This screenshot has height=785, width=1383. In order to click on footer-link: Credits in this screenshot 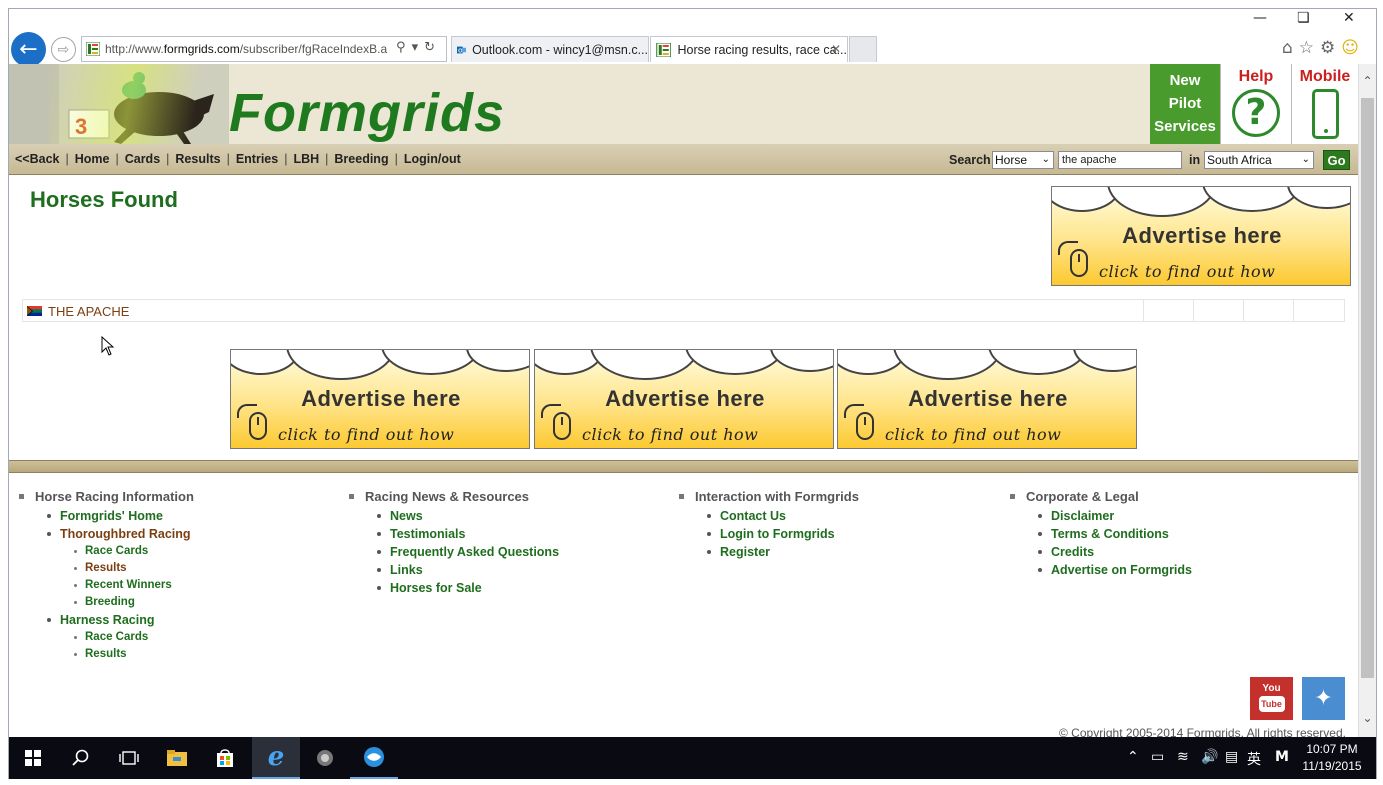, I will do `click(1101, 554)`.